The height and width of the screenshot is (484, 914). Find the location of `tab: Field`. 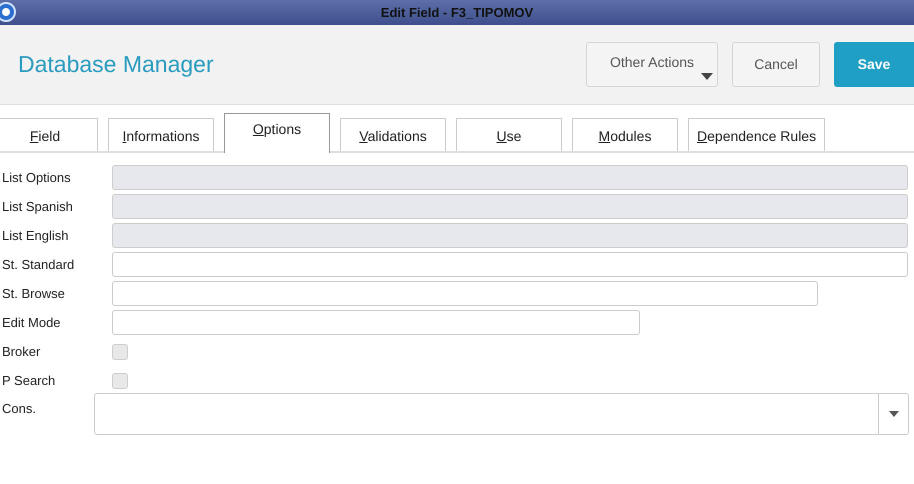

tab: Field is located at coordinates (49, 134).